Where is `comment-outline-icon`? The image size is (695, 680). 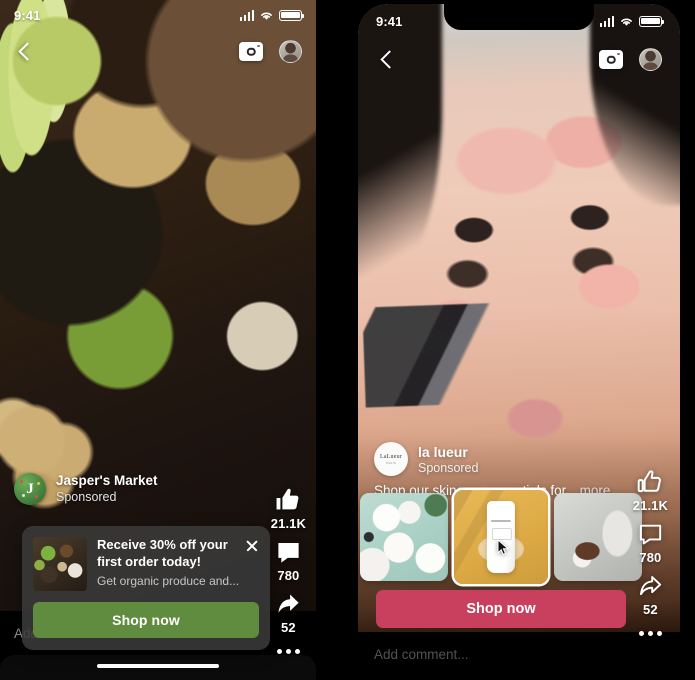 comment-outline-icon is located at coordinates (650, 534).